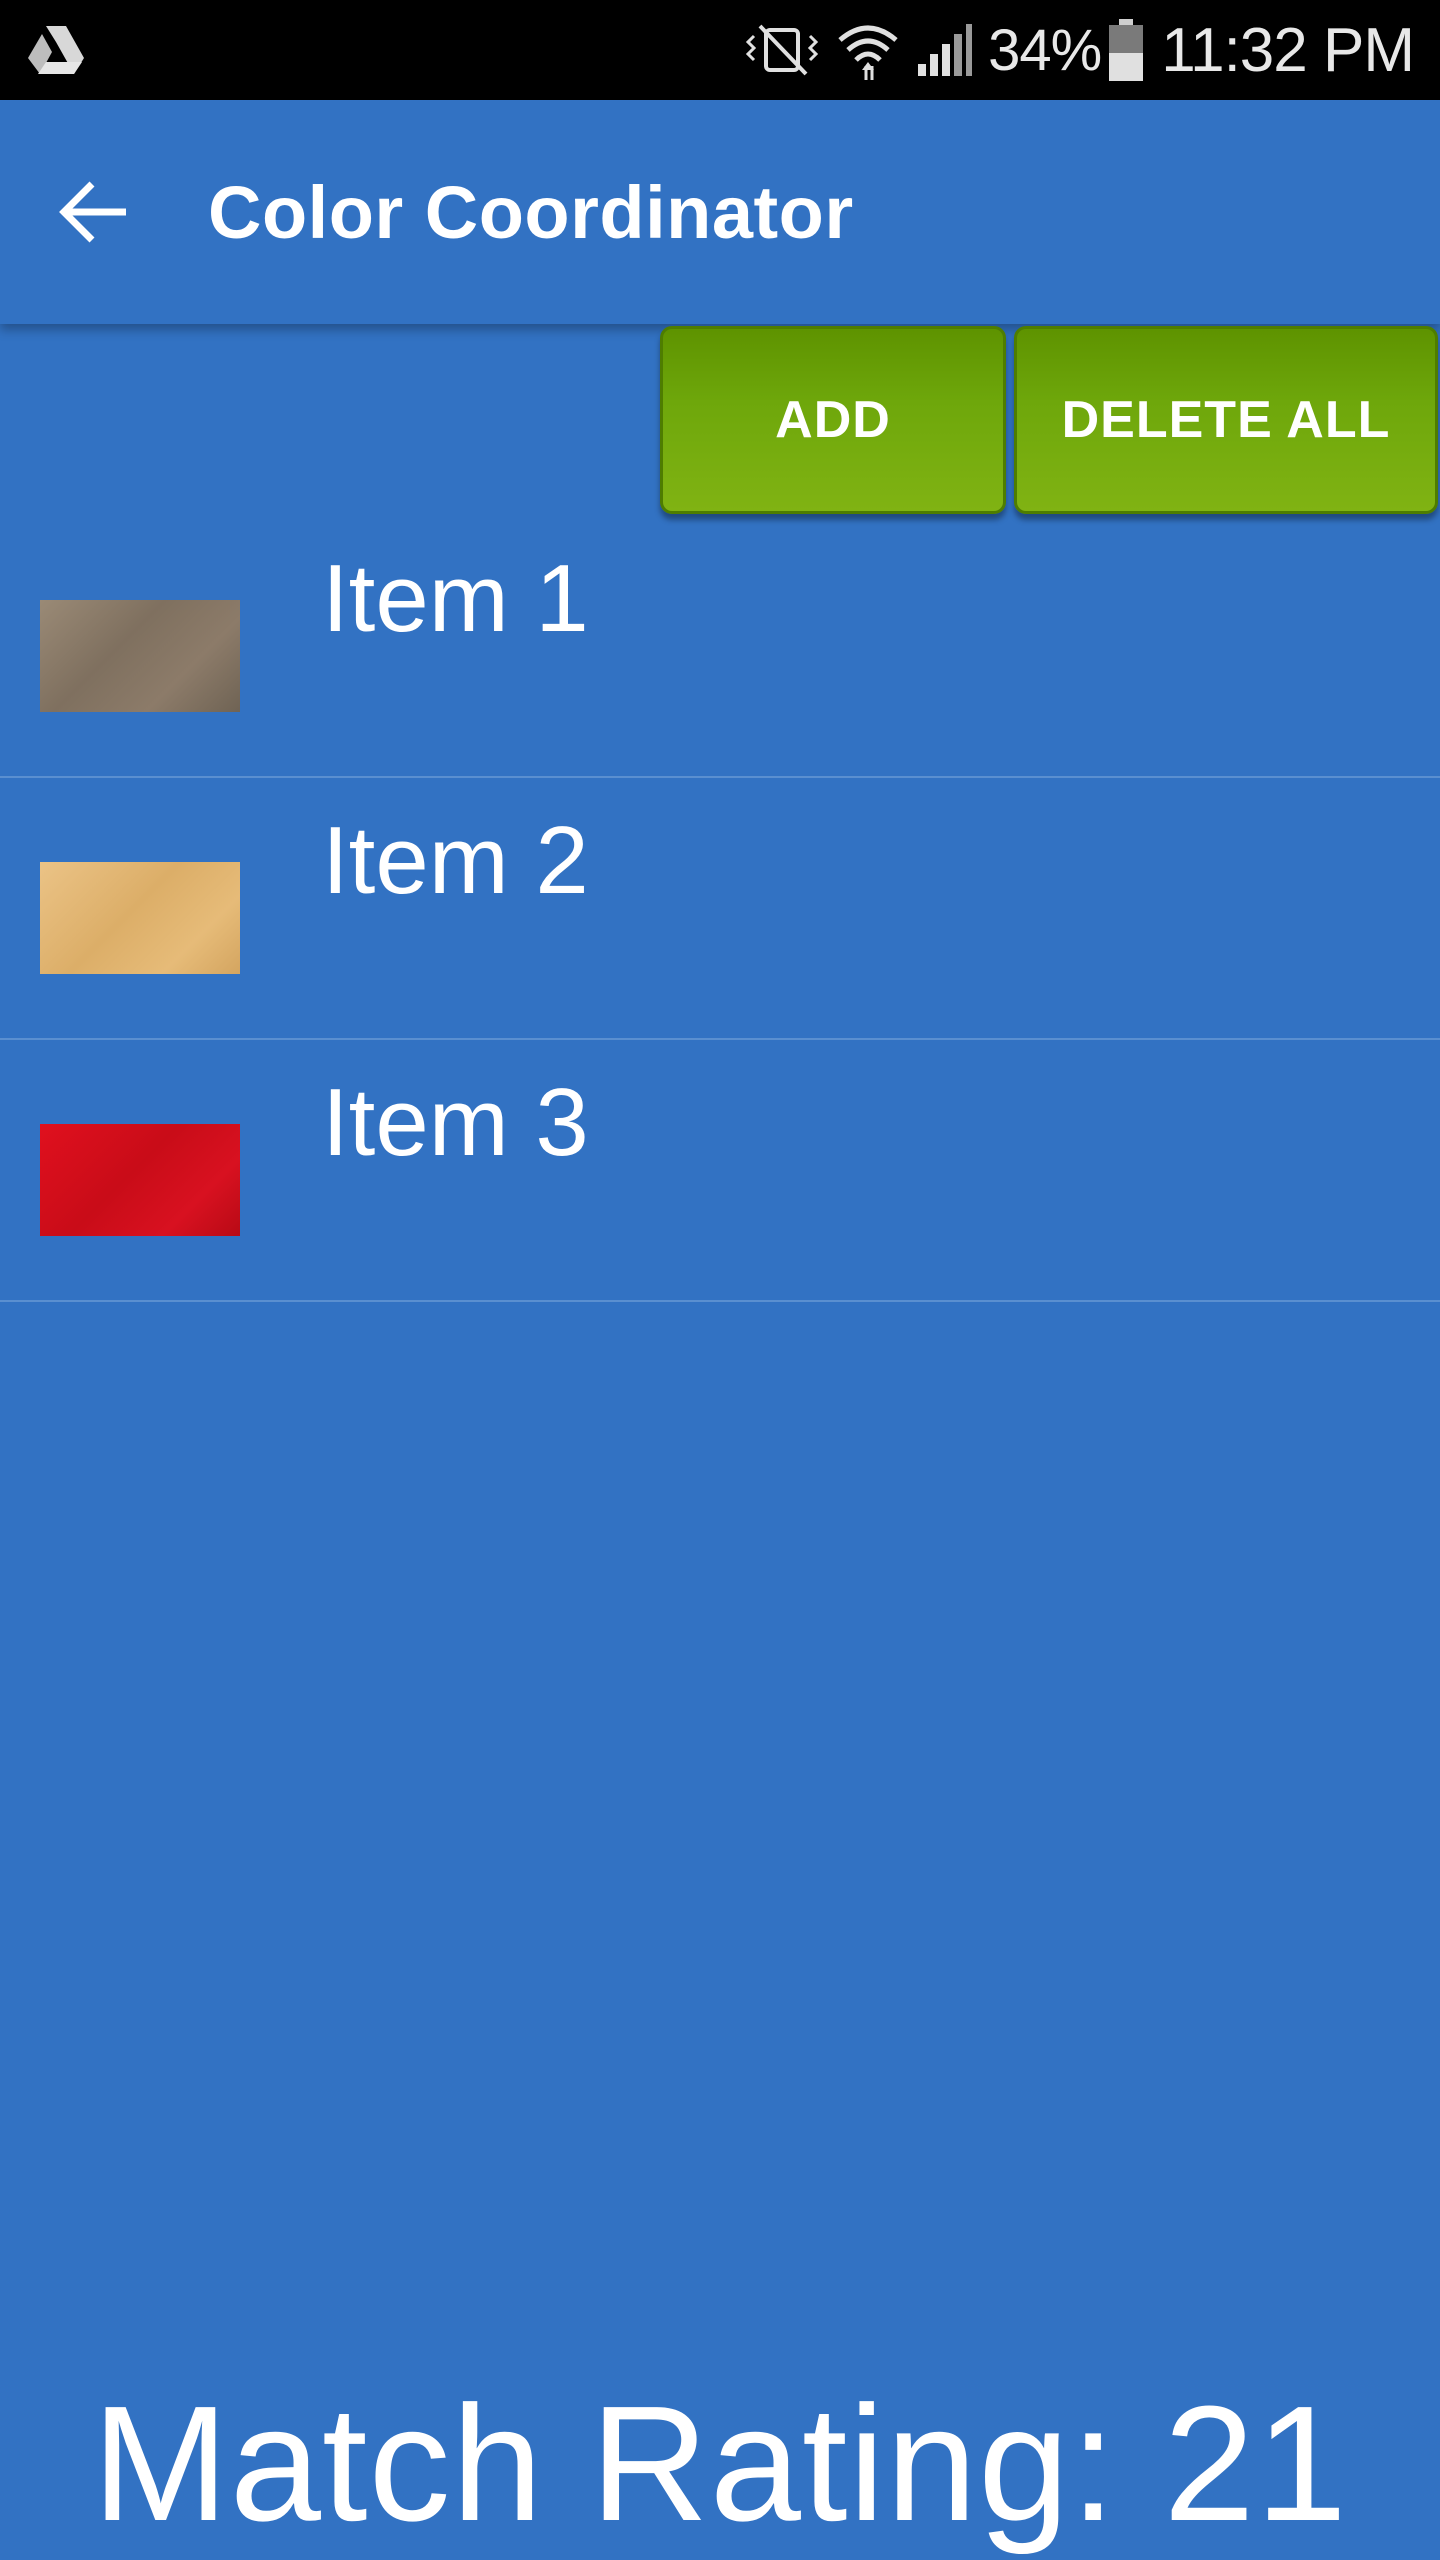  What do you see at coordinates (1288, 50) in the screenshot?
I see `status-time: 11:32 PM` at bounding box center [1288, 50].